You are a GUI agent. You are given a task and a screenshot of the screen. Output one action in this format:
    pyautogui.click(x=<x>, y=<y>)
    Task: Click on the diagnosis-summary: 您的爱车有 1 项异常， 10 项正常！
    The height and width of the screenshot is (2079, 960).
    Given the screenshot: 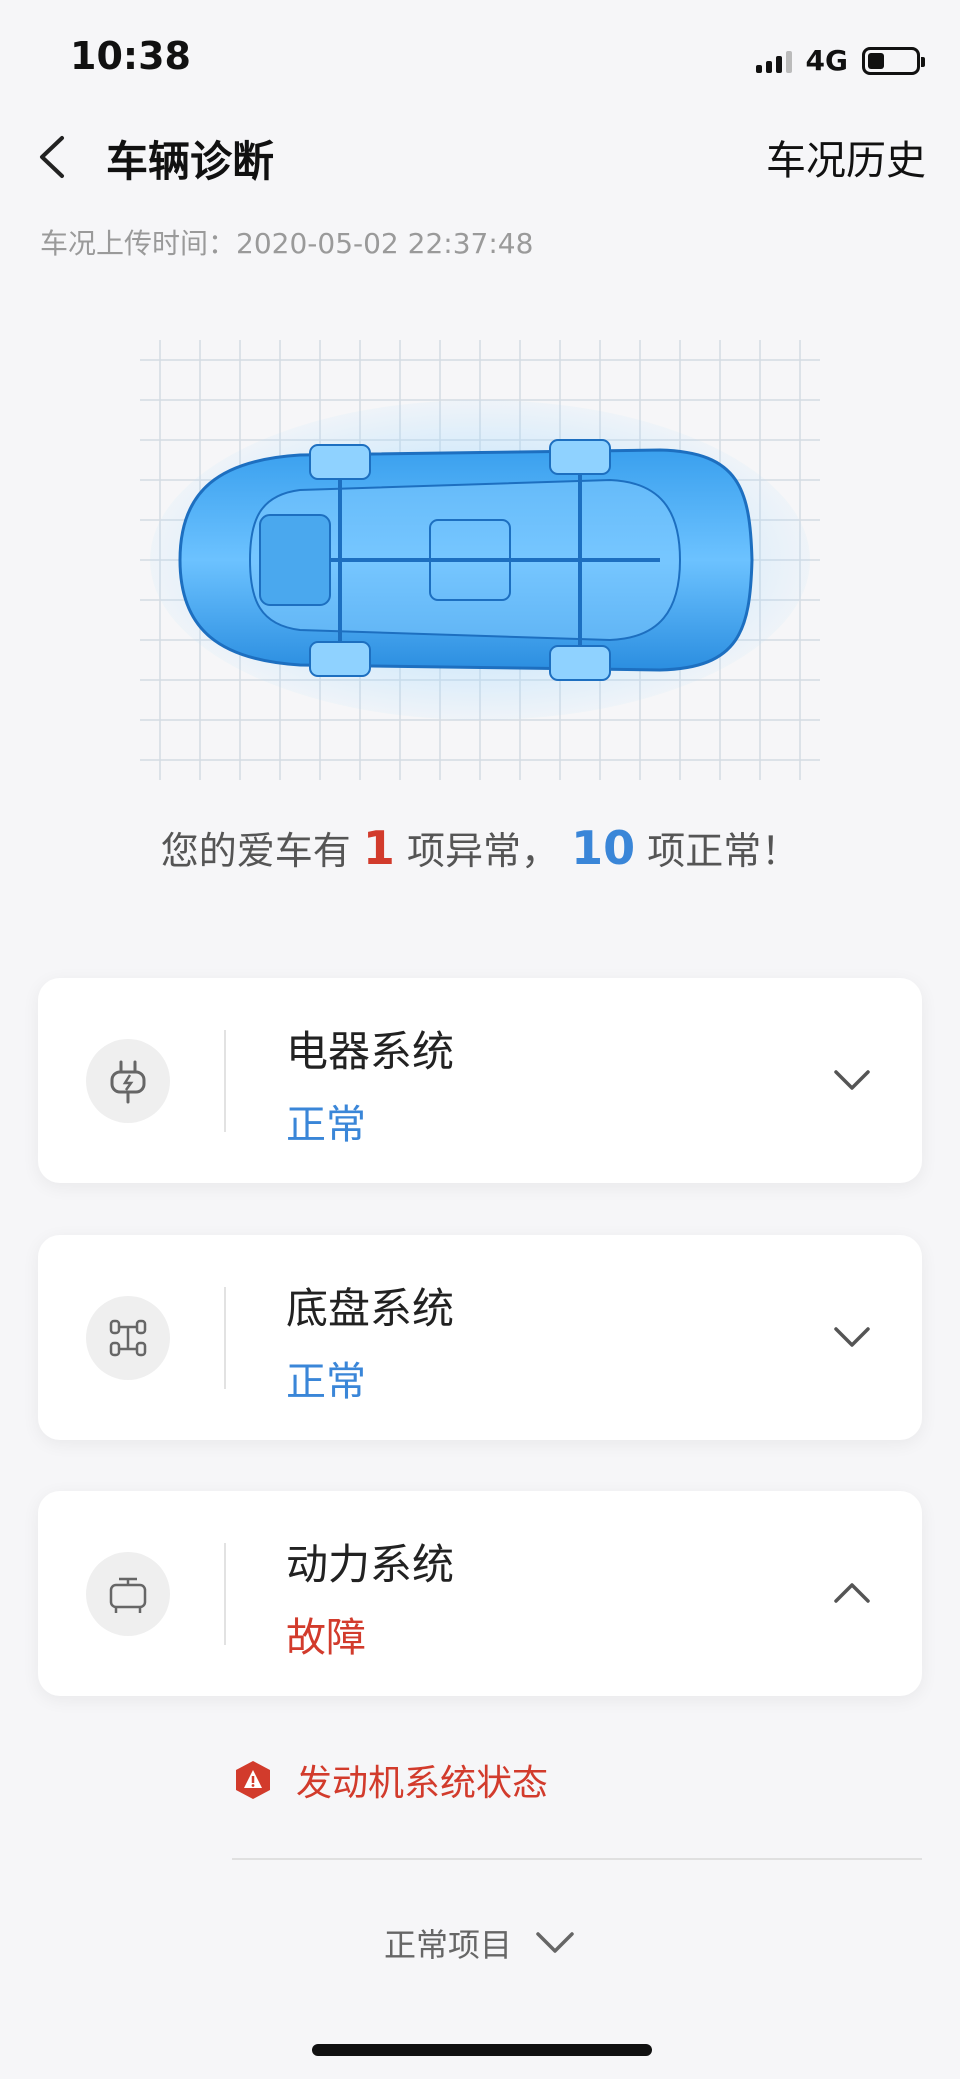 What is the action you would take?
    pyautogui.click(x=480, y=847)
    